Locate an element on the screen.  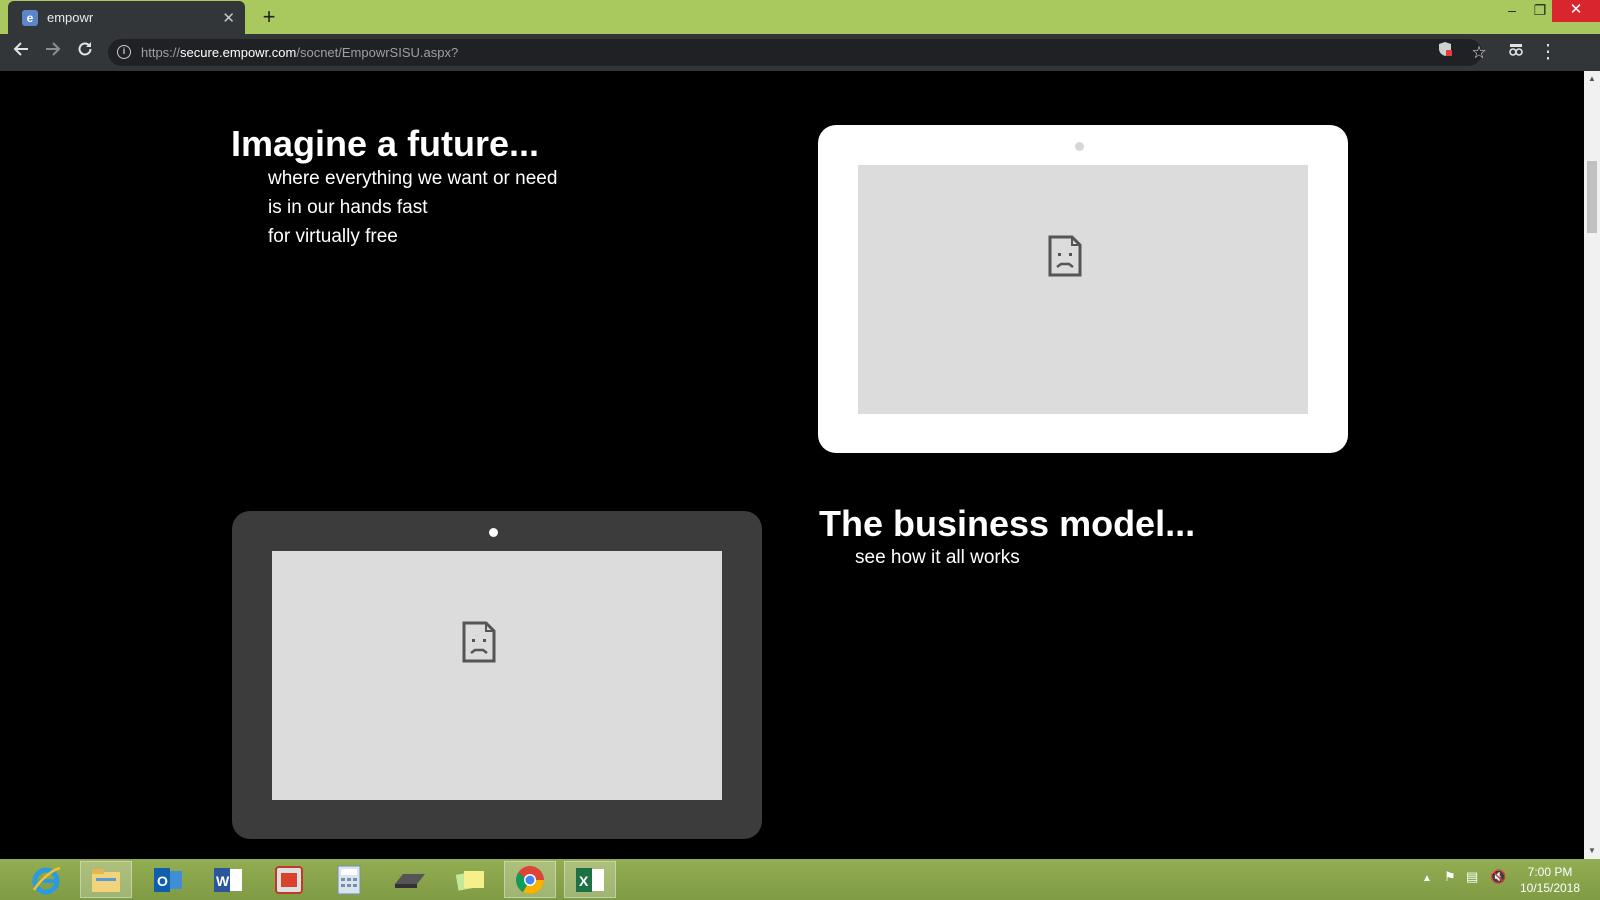
word-taskbar-icon: W is located at coordinates (228, 879).